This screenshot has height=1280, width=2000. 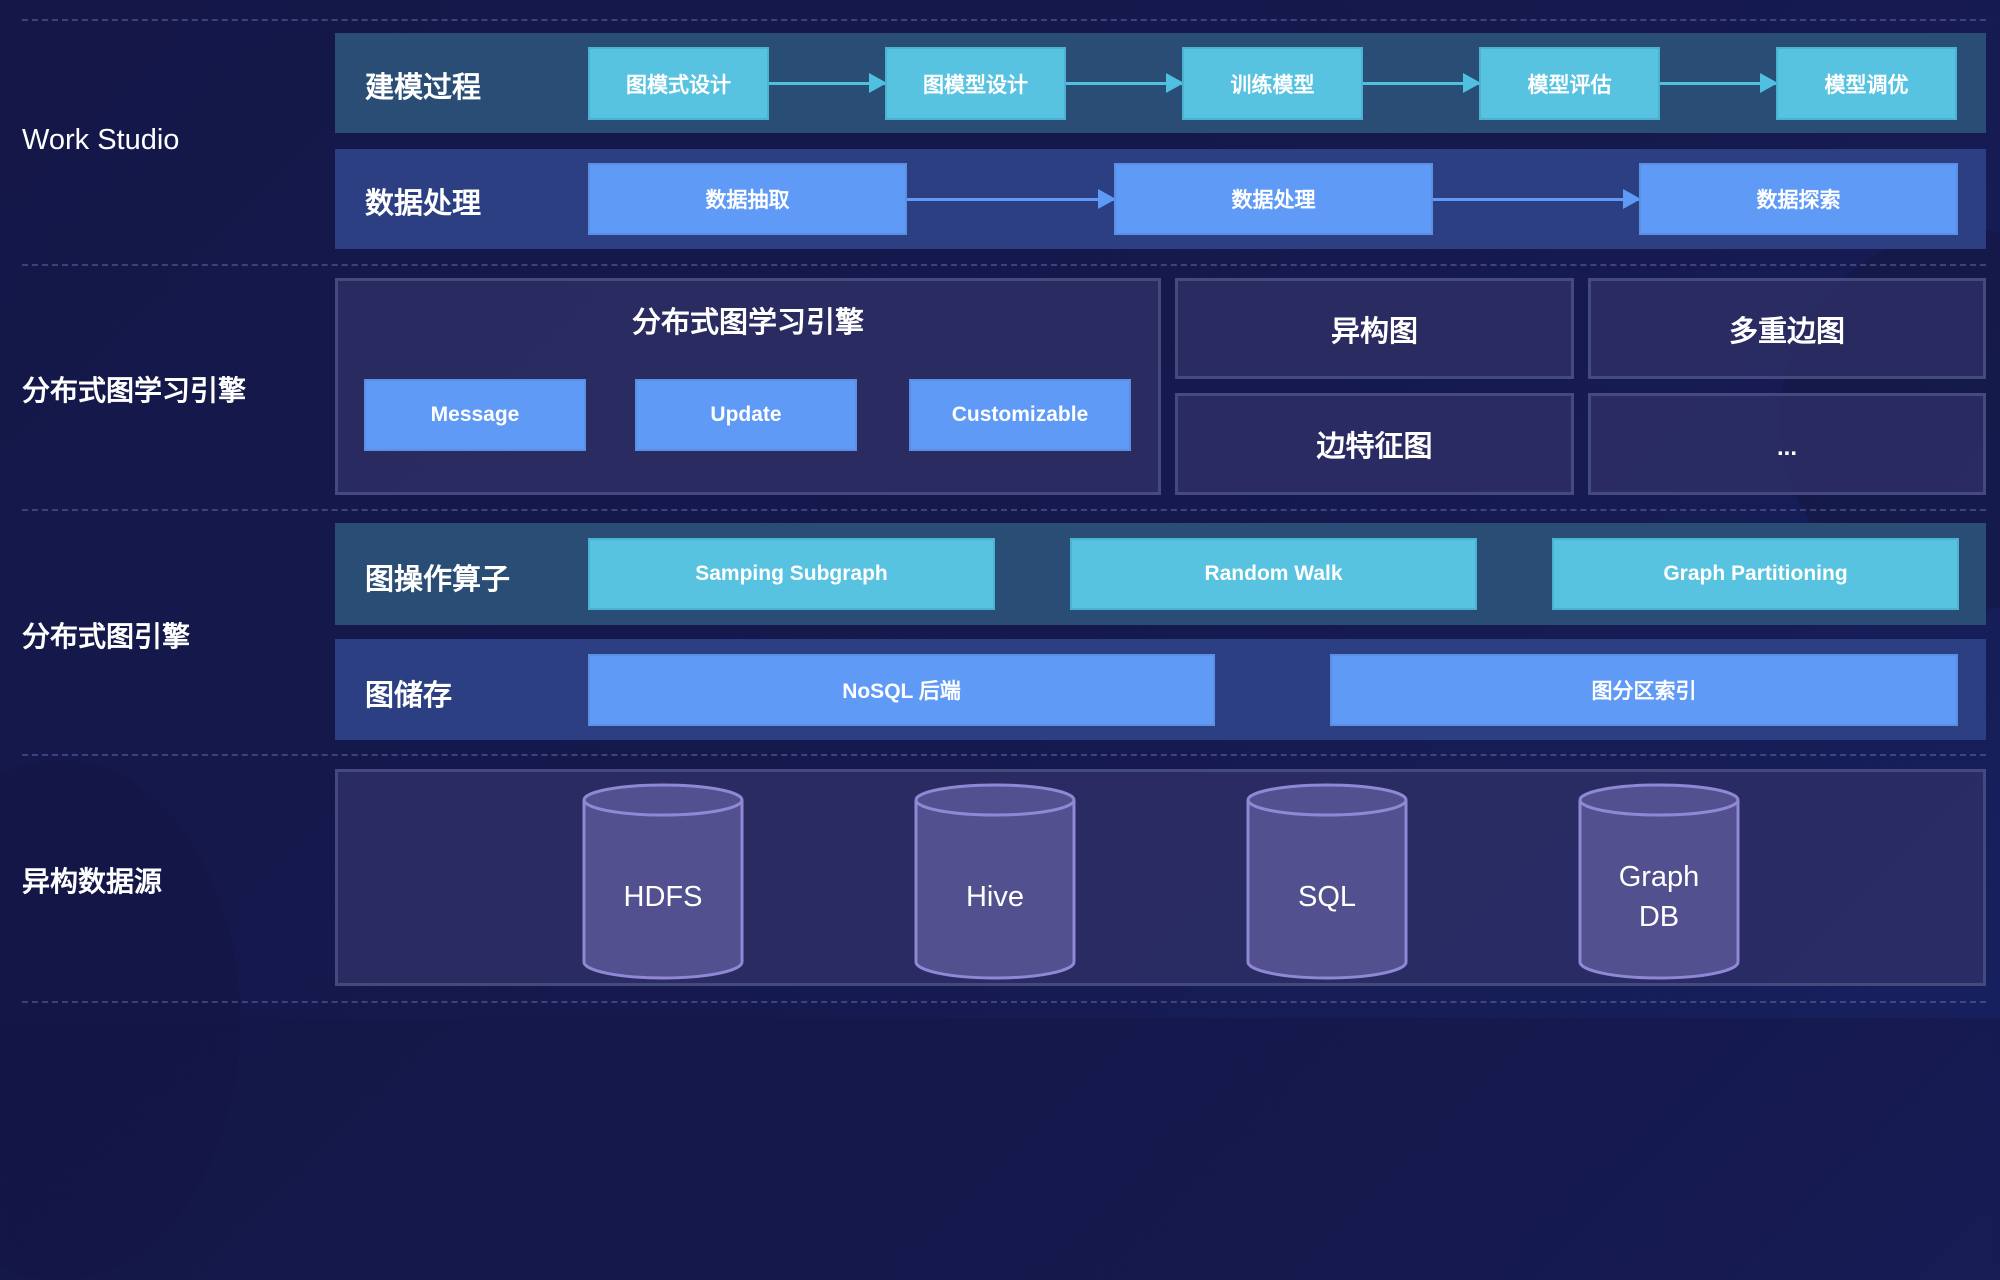 I want to click on step-data-extraction: 数据抽取, so click(x=747, y=199).